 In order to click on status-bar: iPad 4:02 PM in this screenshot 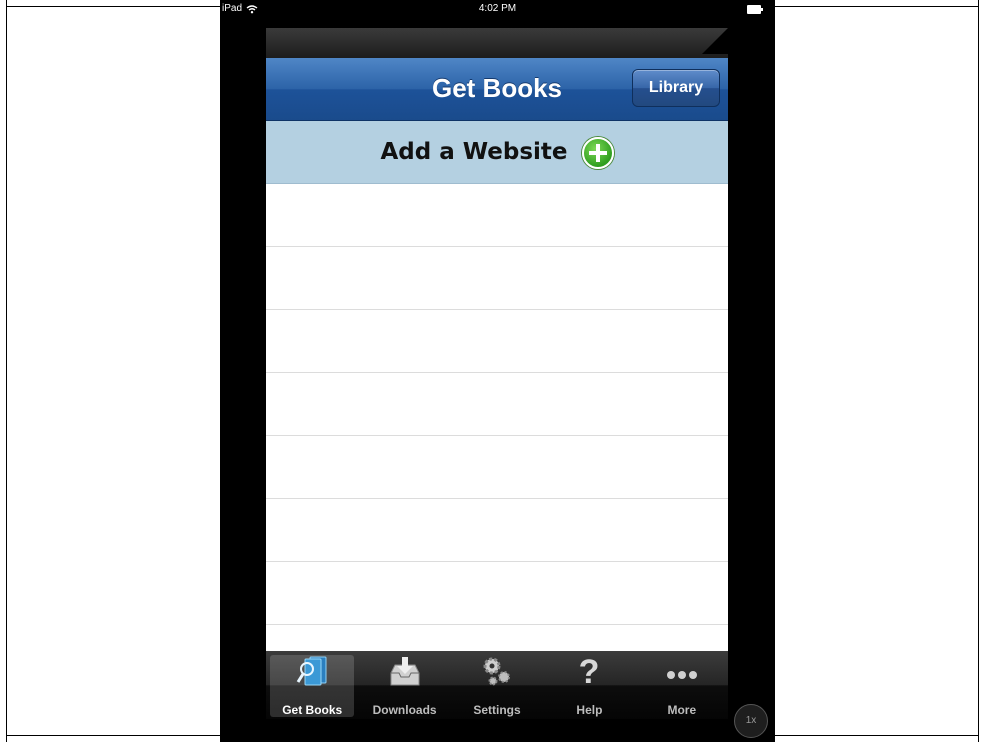, I will do `click(497, 9)`.